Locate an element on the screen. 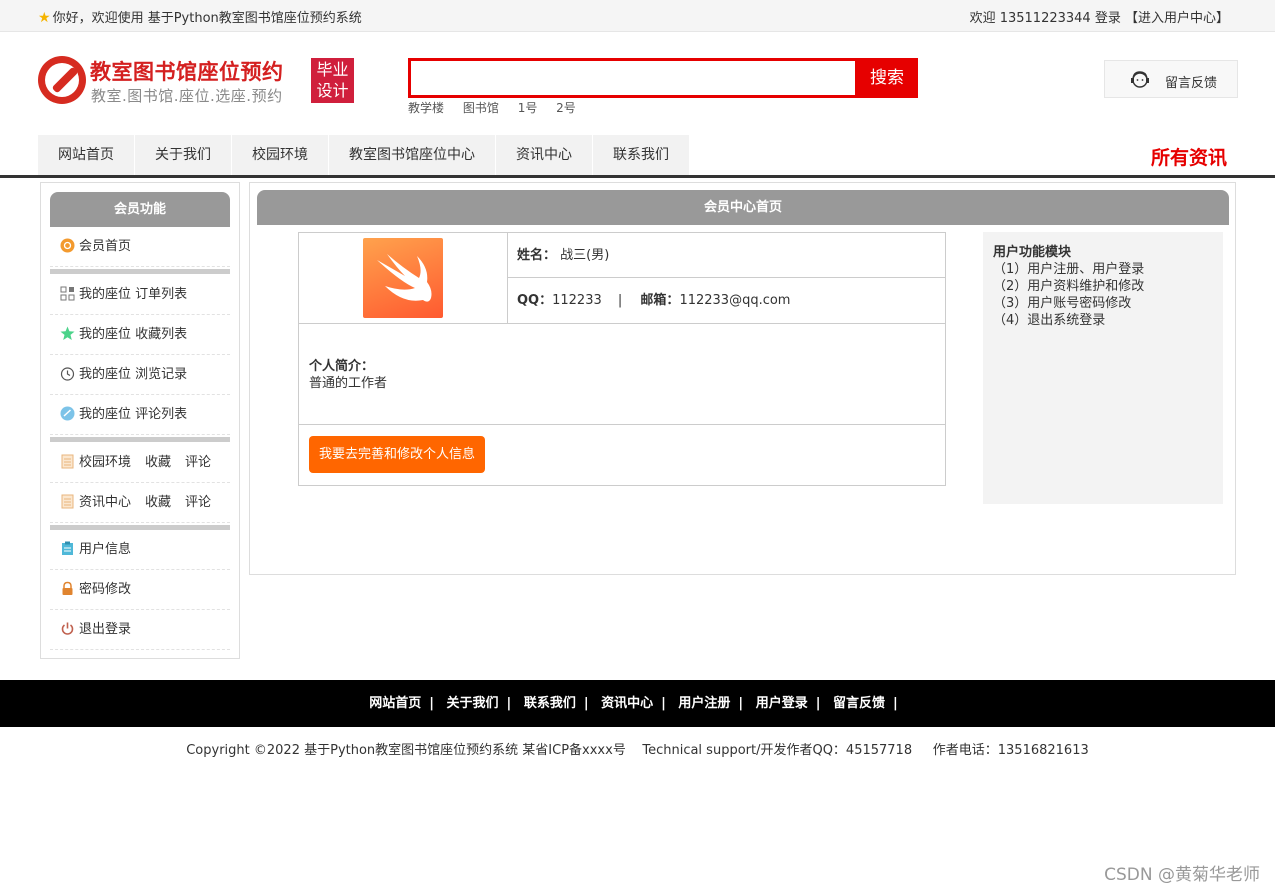 Image resolution: width=1275 pixels, height=891 pixels. name-cell: 姓名： 战三(男) is located at coordinates (726, 255).